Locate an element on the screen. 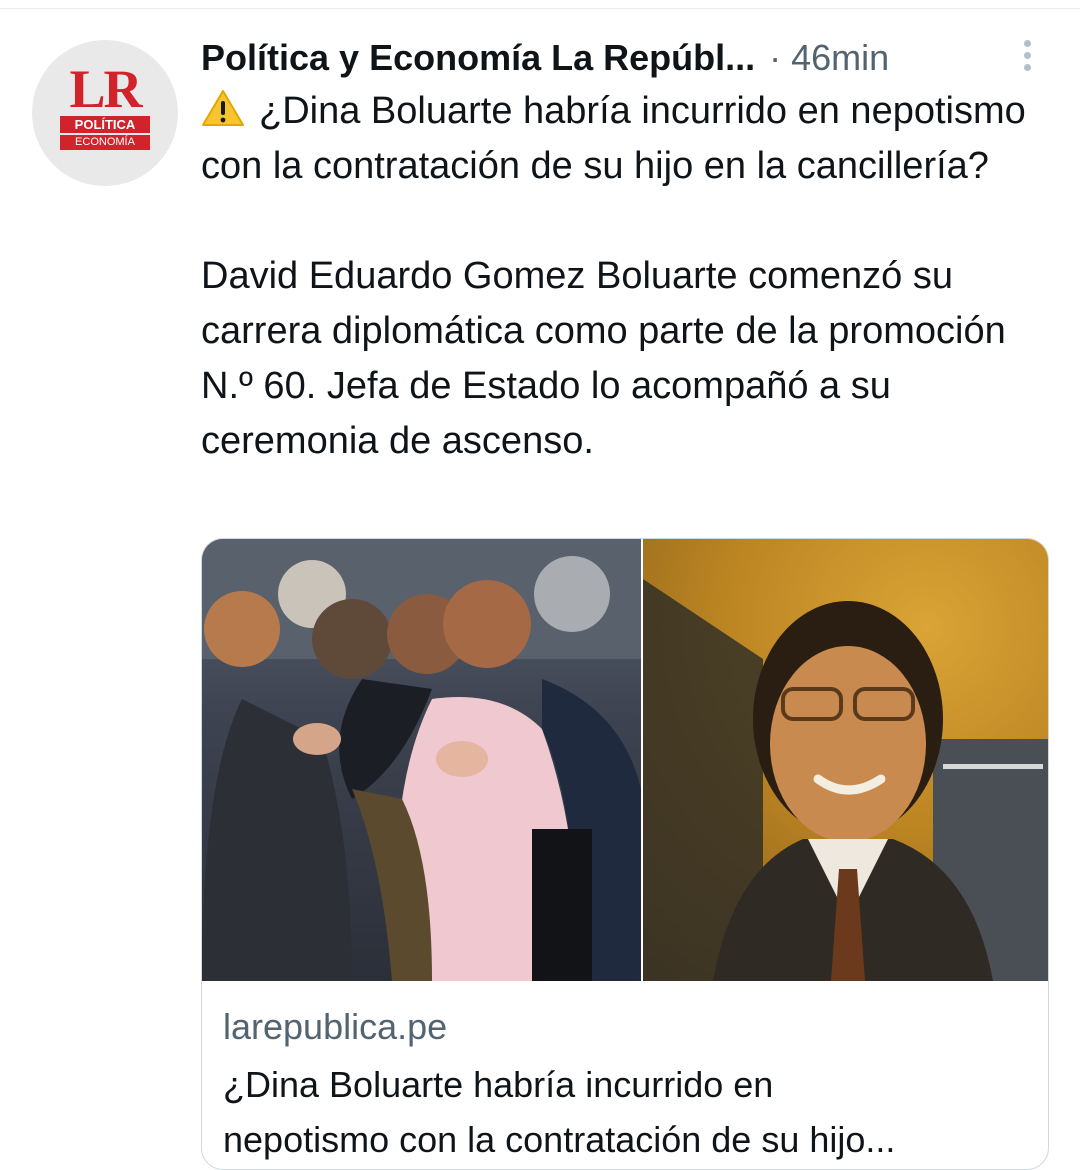  timestamp: 46min is located at coordinates (840, 57).